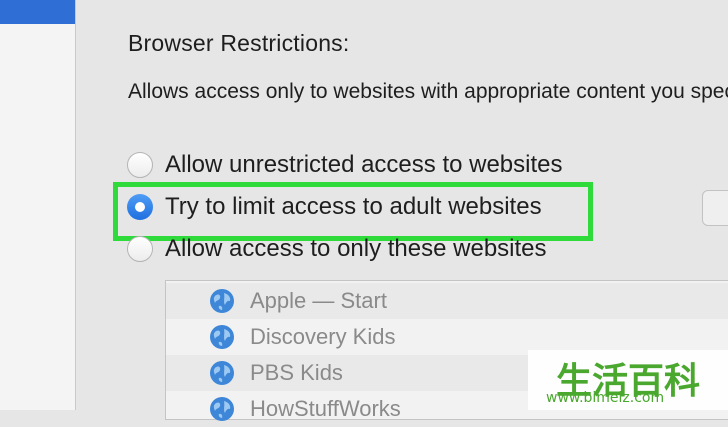 This screenshot has height=427, width=728. I want to click on list-item: Apple — Start, so click(447, 301).